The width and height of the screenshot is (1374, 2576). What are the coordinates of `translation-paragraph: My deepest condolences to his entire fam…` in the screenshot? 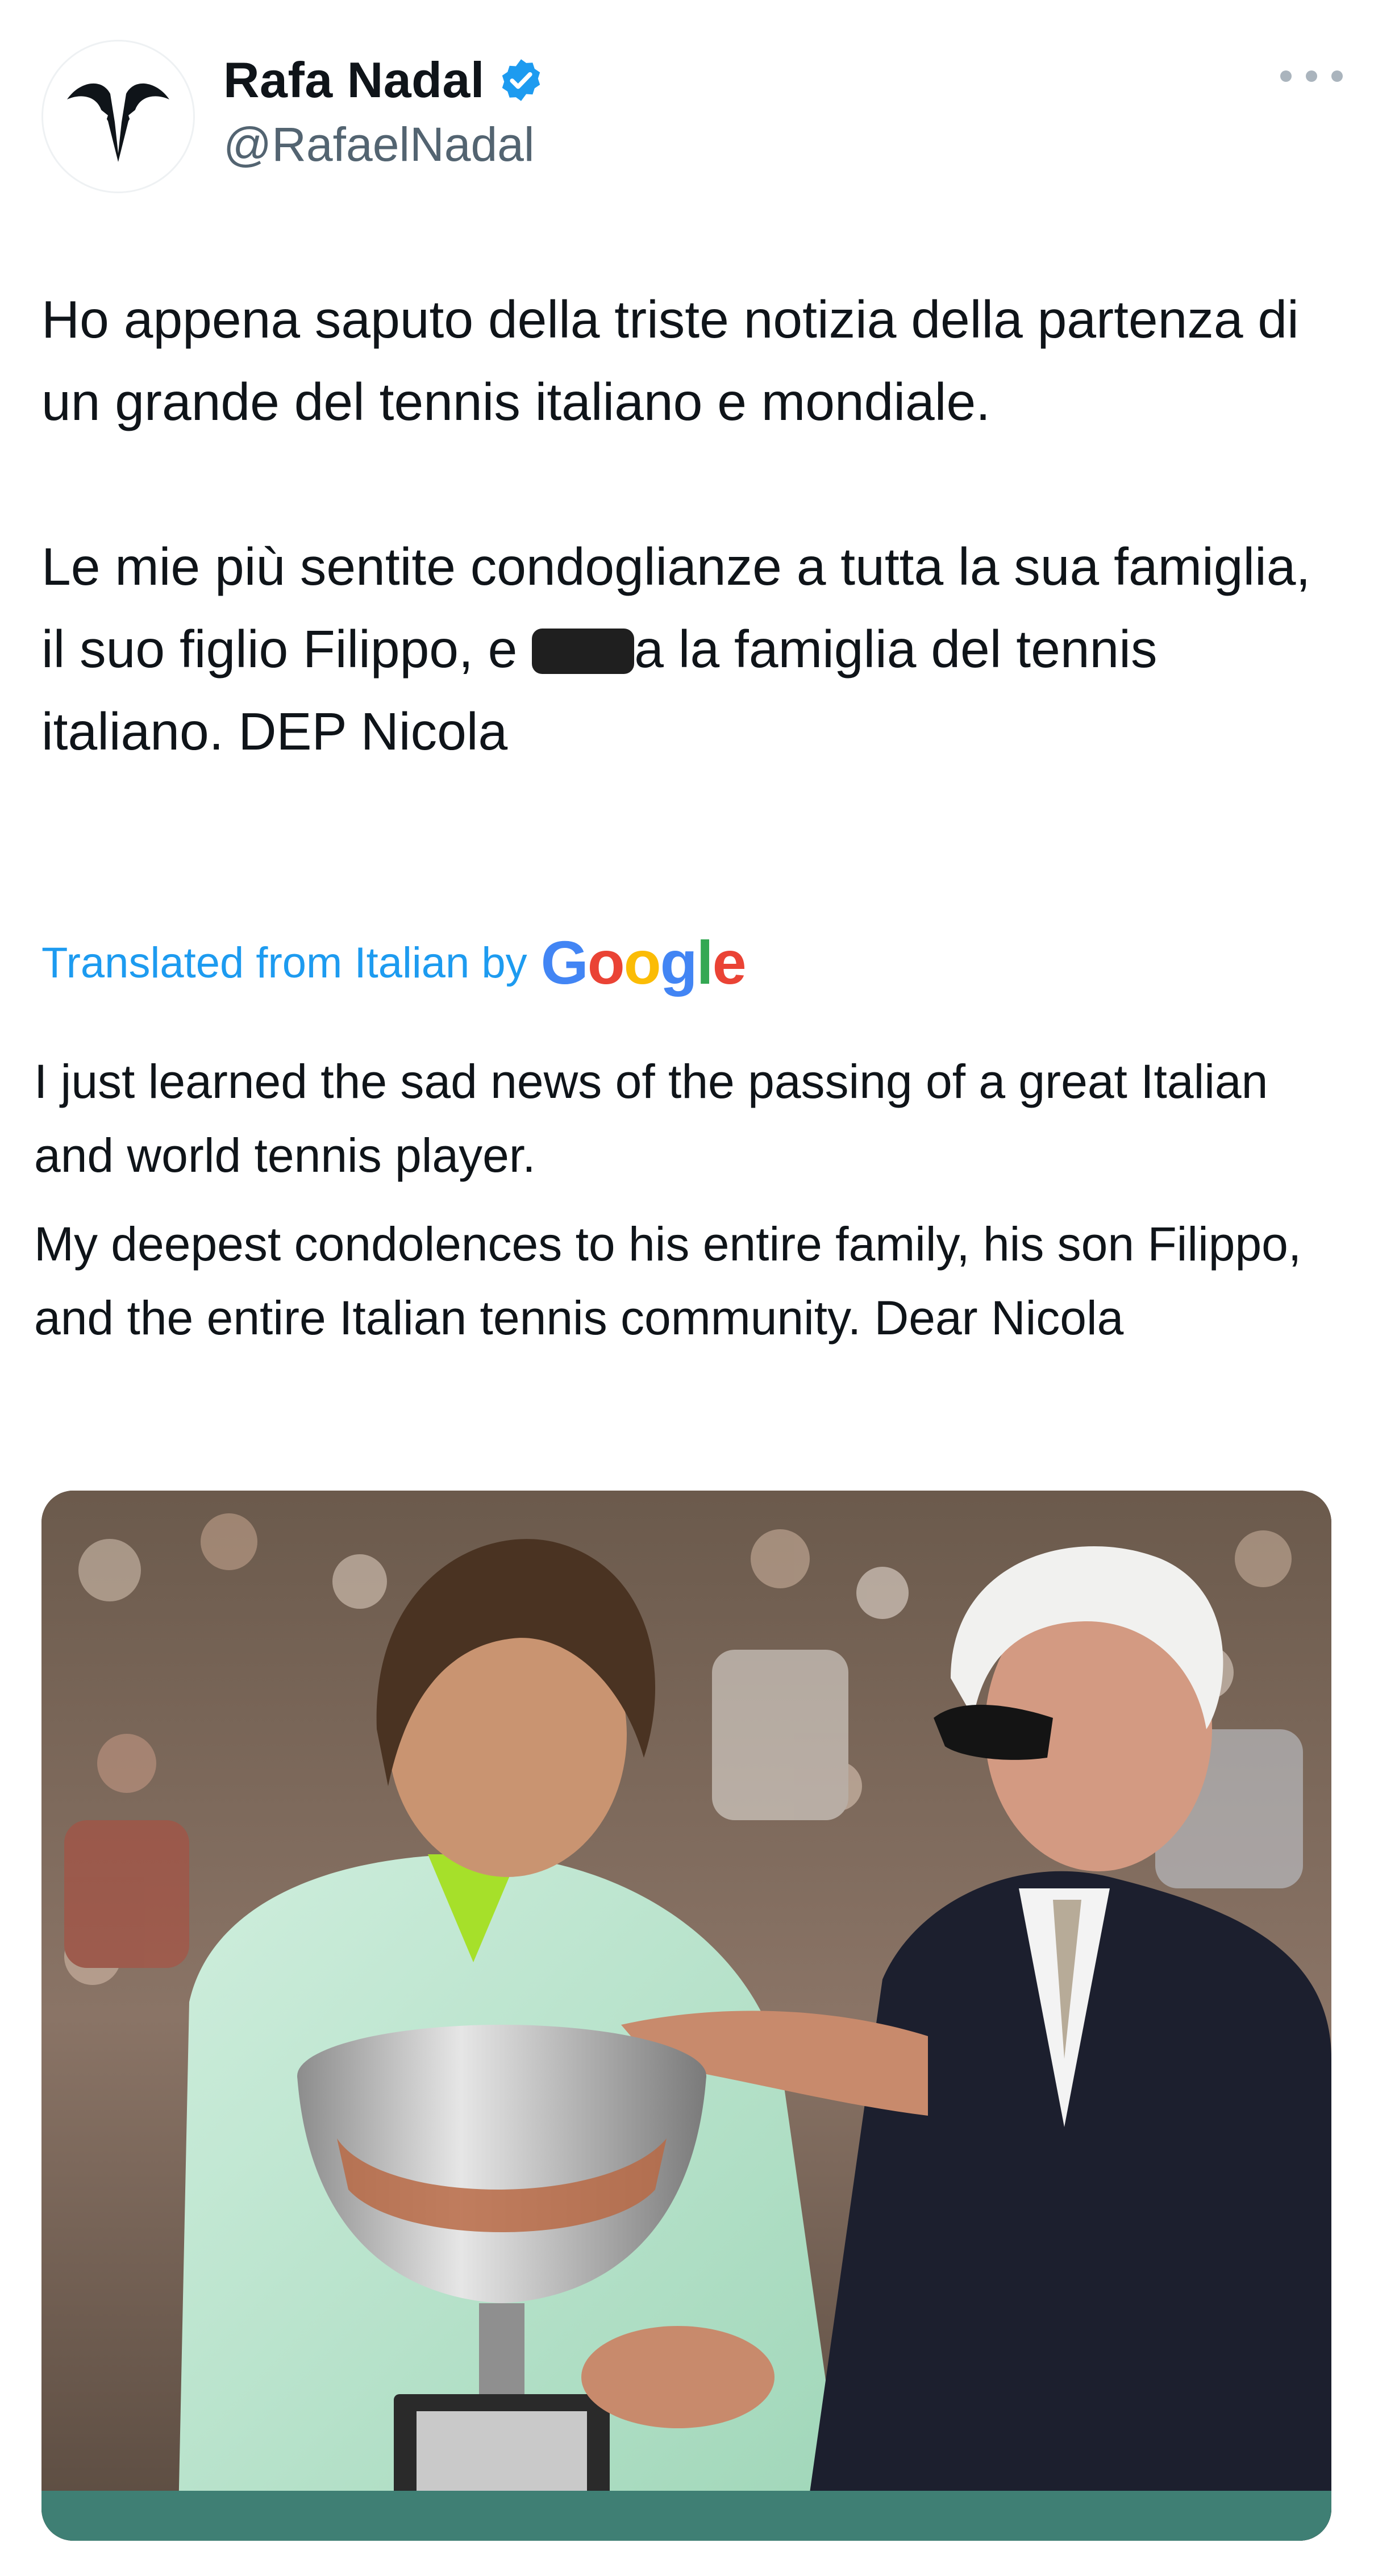 It's located at (668, 1281).